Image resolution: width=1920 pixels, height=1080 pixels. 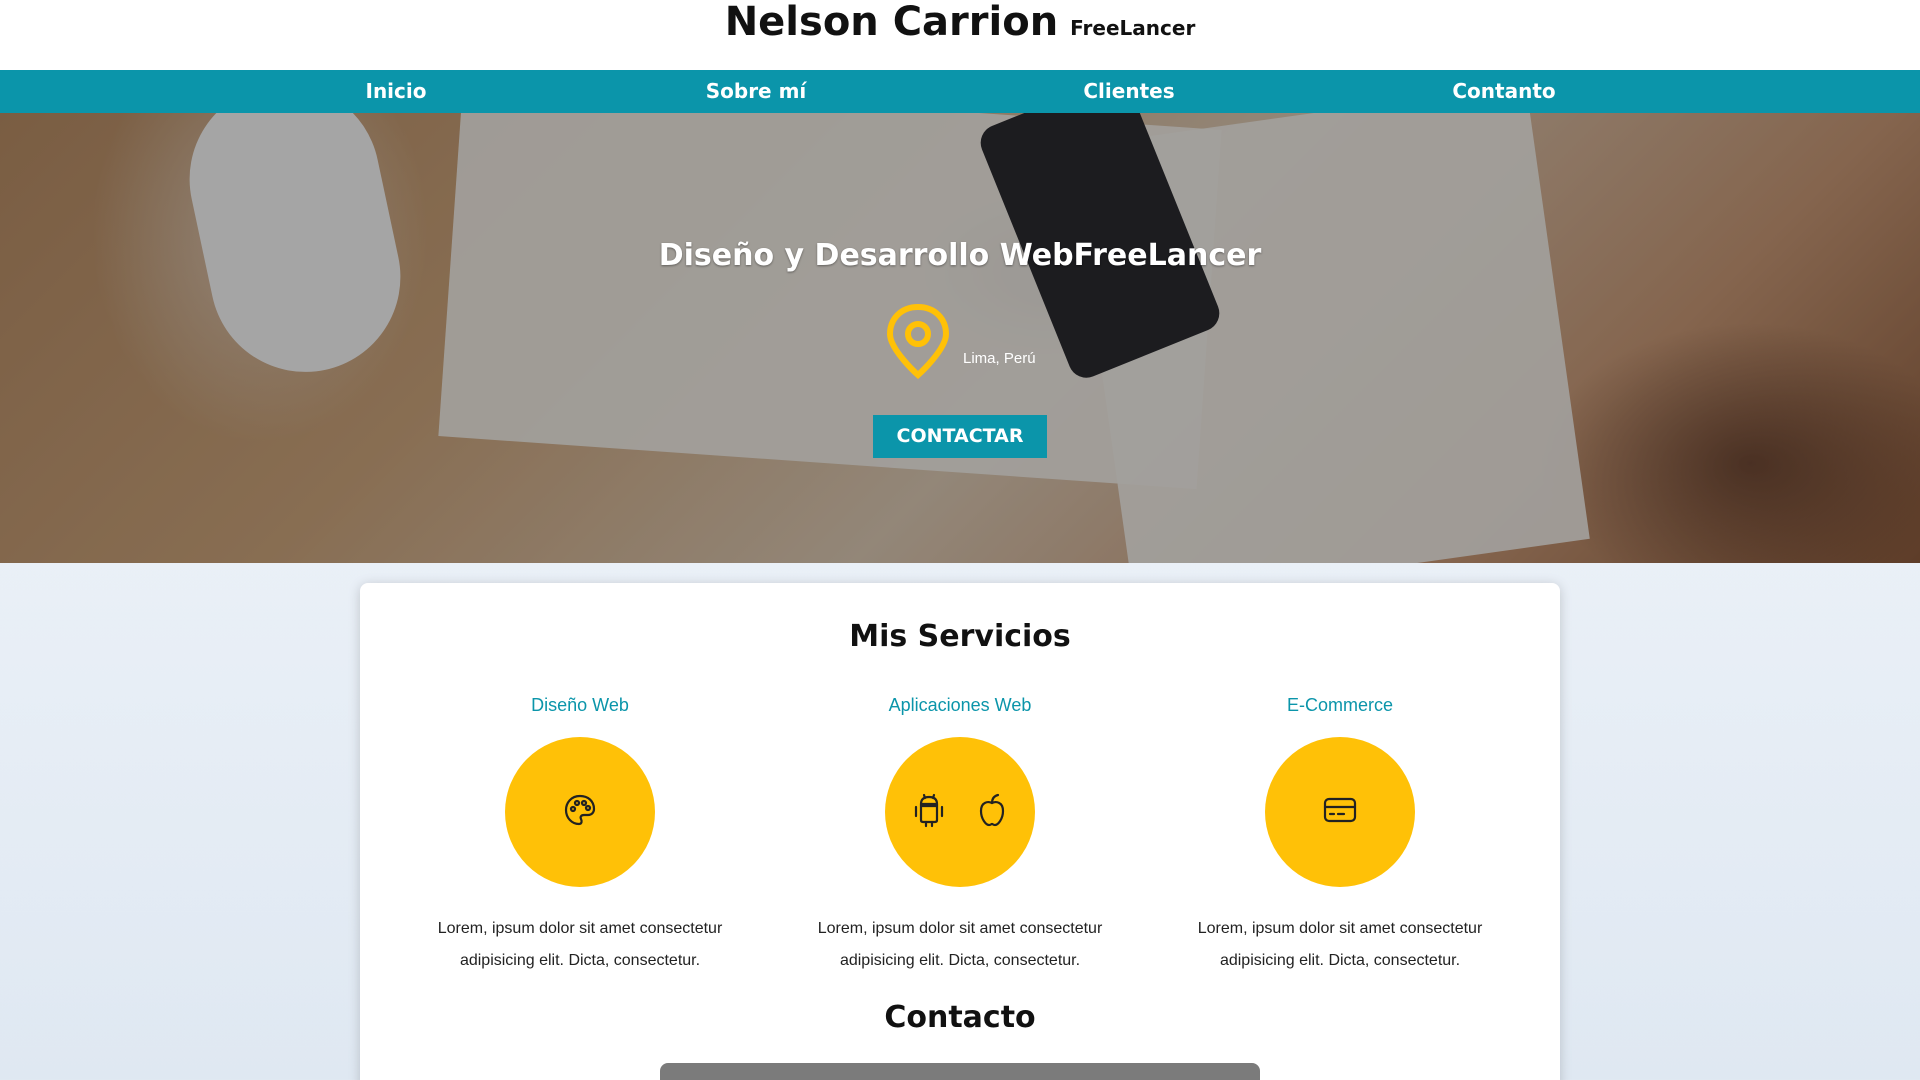 What do you see at coordinates (891, 22) in the screenshot?
I see `brand-name: Nelson Carrion` at bounding box center [891, 22].